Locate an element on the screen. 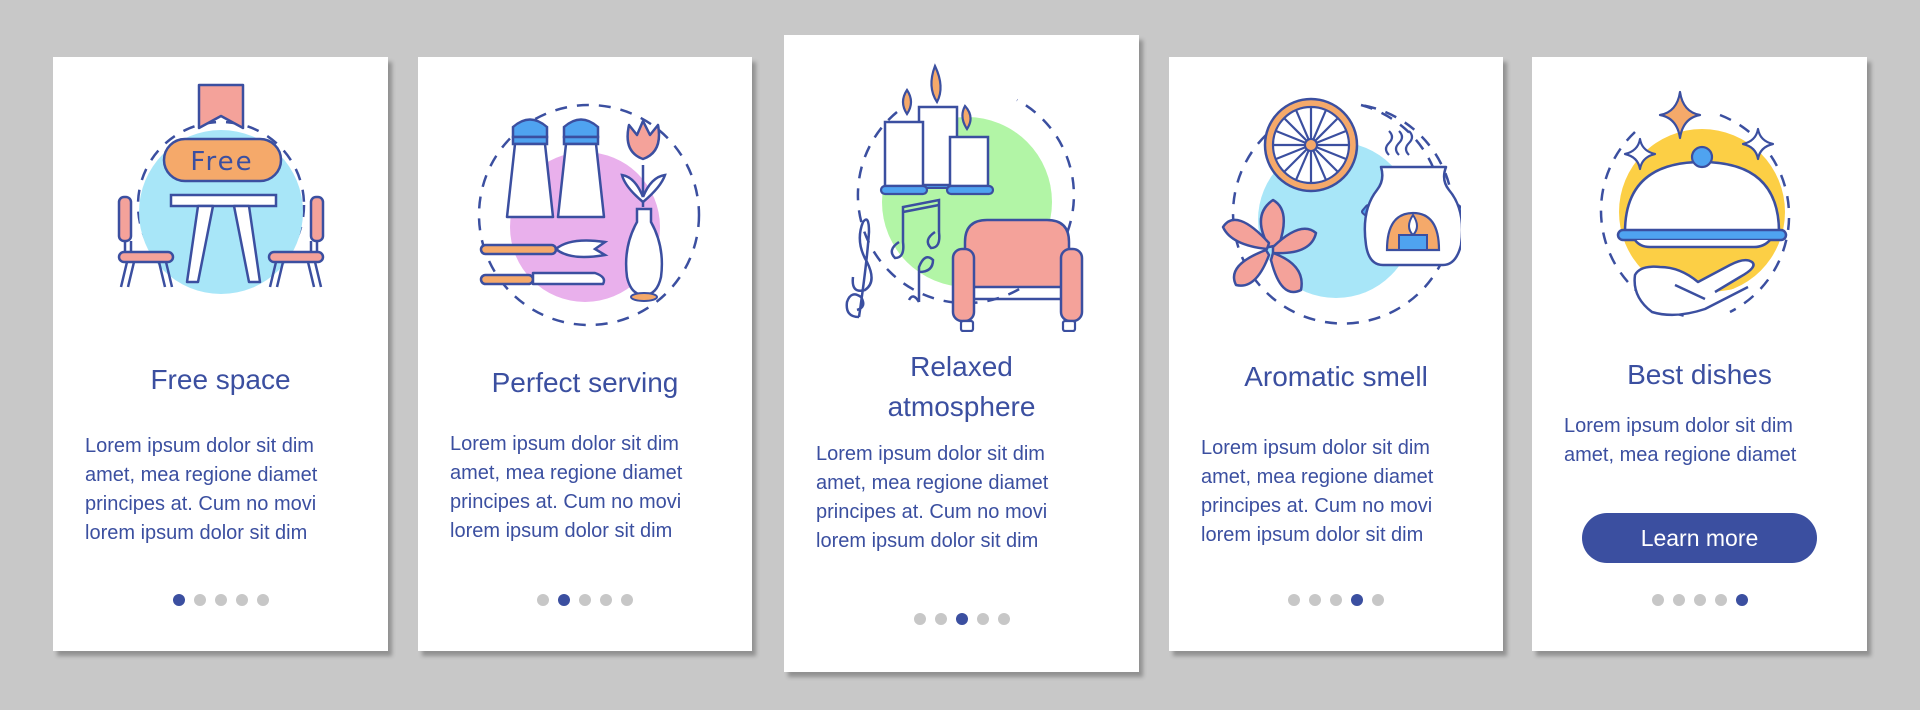  table-chairs-illustration: Free is located at coordinates (220, 202).